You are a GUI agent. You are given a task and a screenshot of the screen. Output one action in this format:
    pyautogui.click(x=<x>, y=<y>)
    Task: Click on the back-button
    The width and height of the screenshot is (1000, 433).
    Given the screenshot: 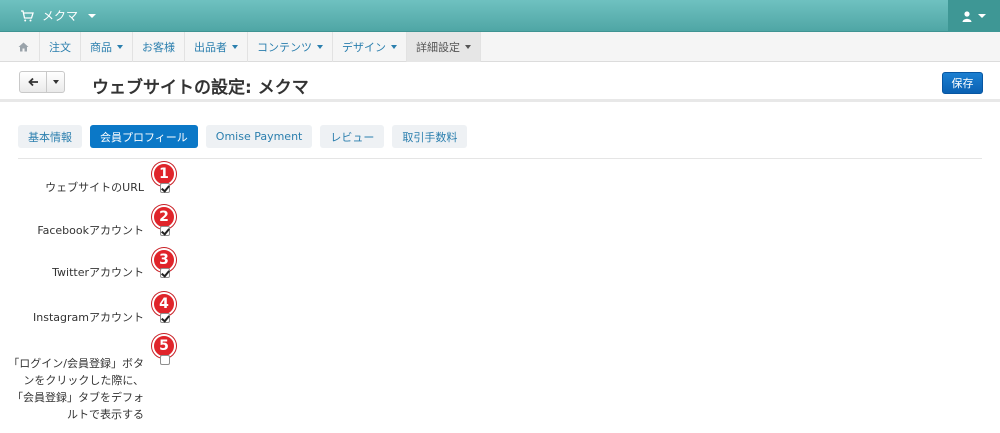 What is the action you would take?
    pyautogui.click(x=33, y=82)
    